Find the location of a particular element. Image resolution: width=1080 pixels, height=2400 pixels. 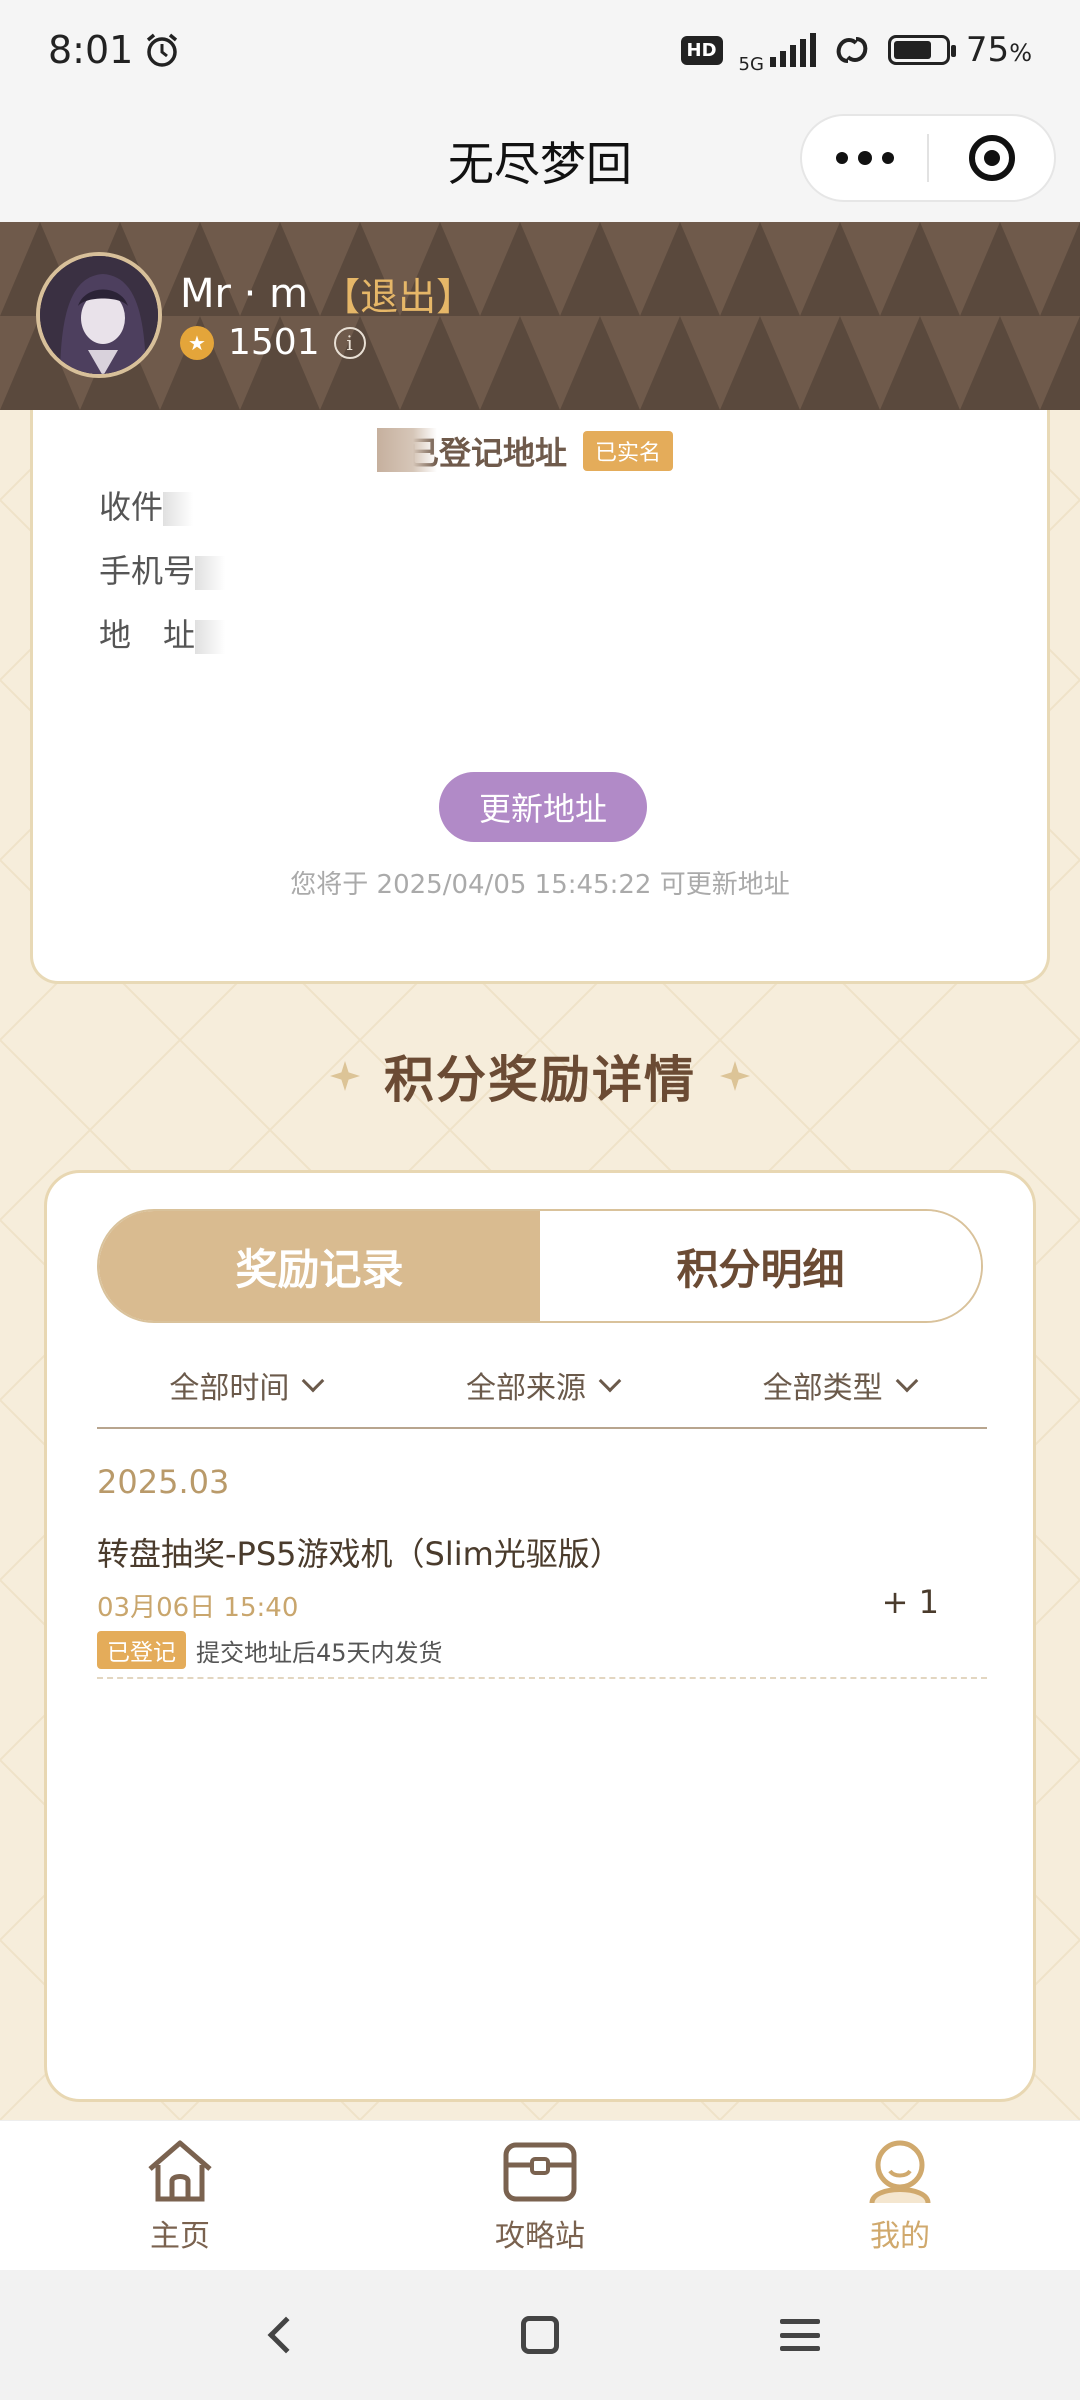

points-value: 1501 is located at coordinates (274, 342).